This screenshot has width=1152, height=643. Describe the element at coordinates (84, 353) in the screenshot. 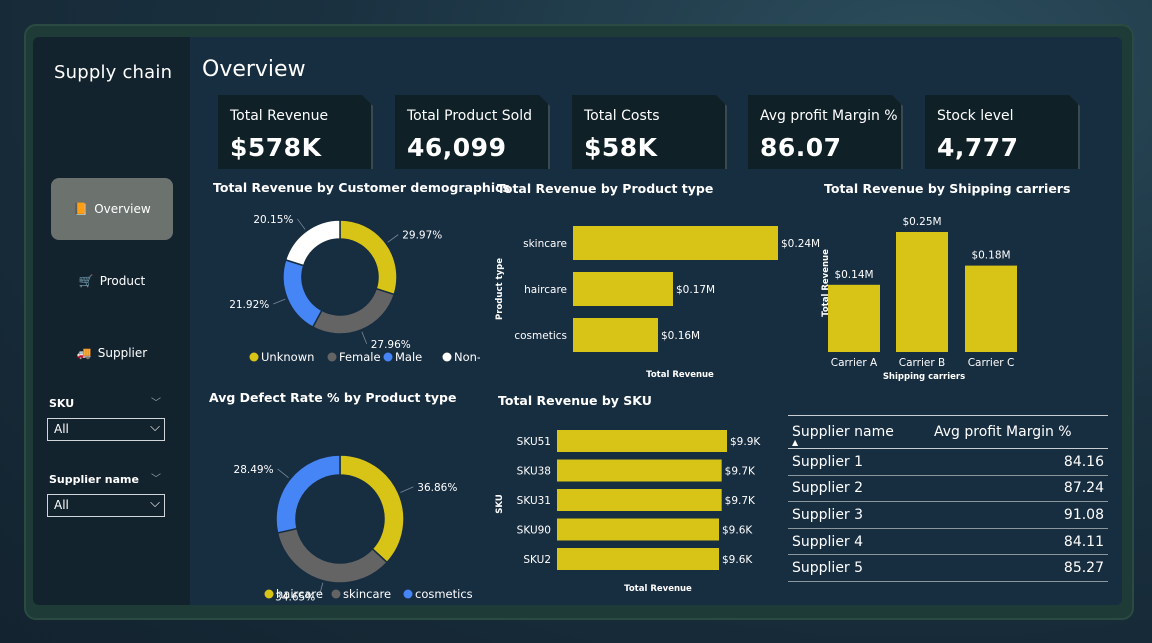

I see `truck-icon: 🚚` at that location.